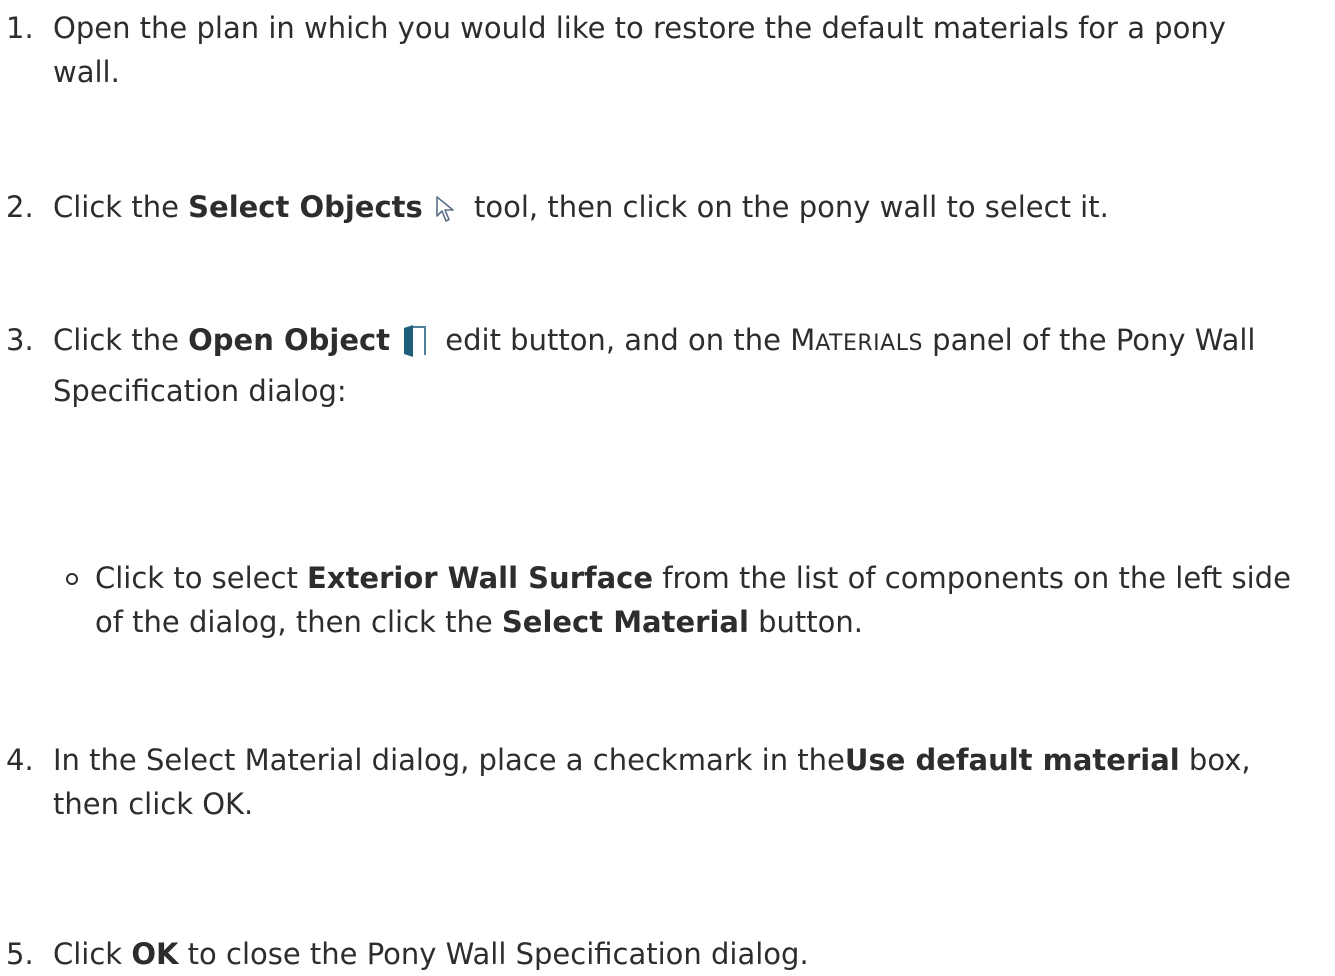  What do you see at coordinates (20, 340) in the screenshot?
I see `step-number: 3.` at bounding box center [20, 340].